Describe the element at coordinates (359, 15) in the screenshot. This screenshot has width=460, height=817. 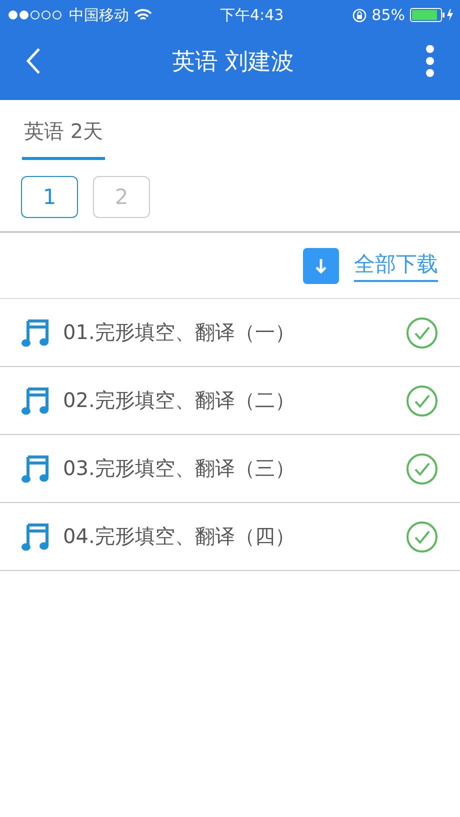
I see `rotation-lock-icon` at that location.